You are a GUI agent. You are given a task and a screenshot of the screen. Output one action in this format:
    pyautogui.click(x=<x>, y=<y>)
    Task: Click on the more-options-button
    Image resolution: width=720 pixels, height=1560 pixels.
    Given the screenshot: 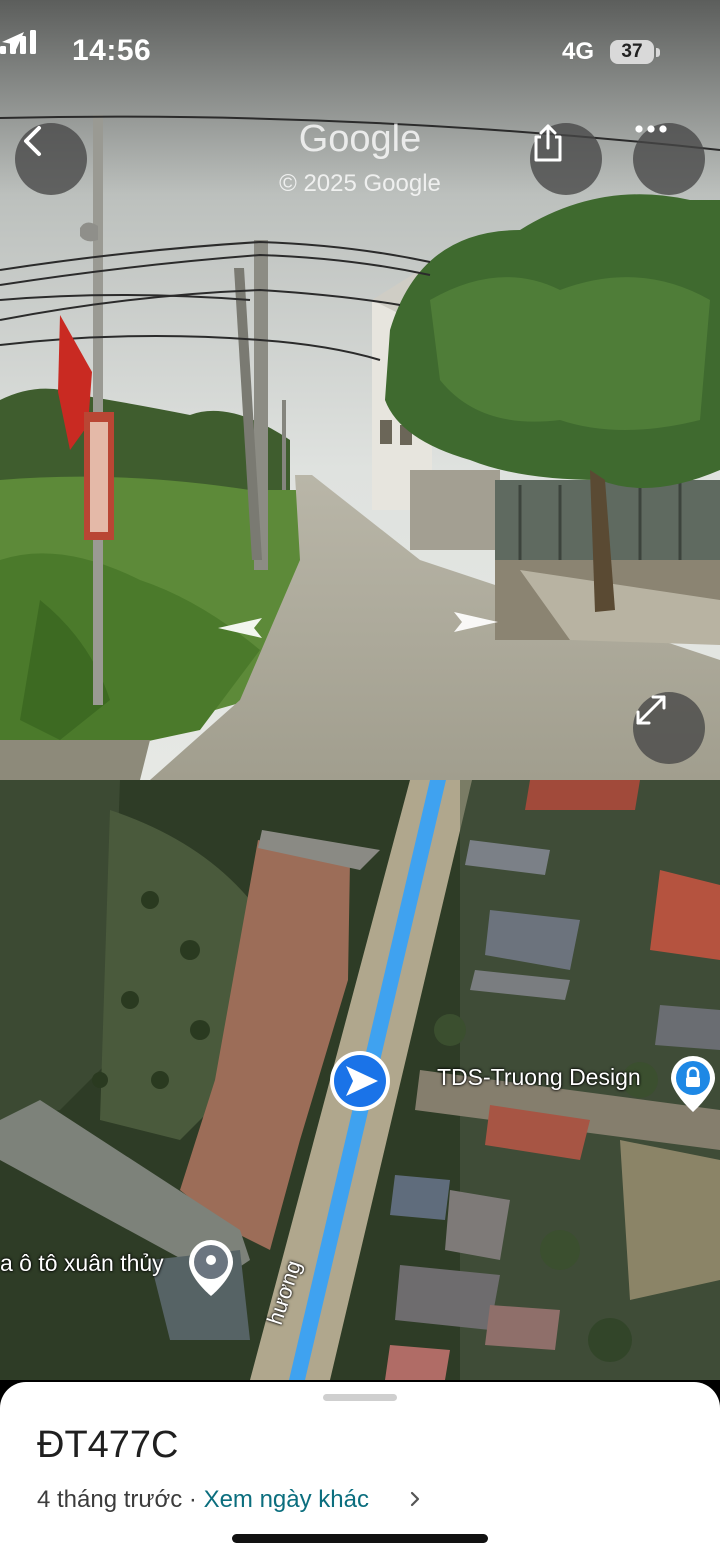 What is the action you would take?
    pyautogui.click(x=669, y=159)
    